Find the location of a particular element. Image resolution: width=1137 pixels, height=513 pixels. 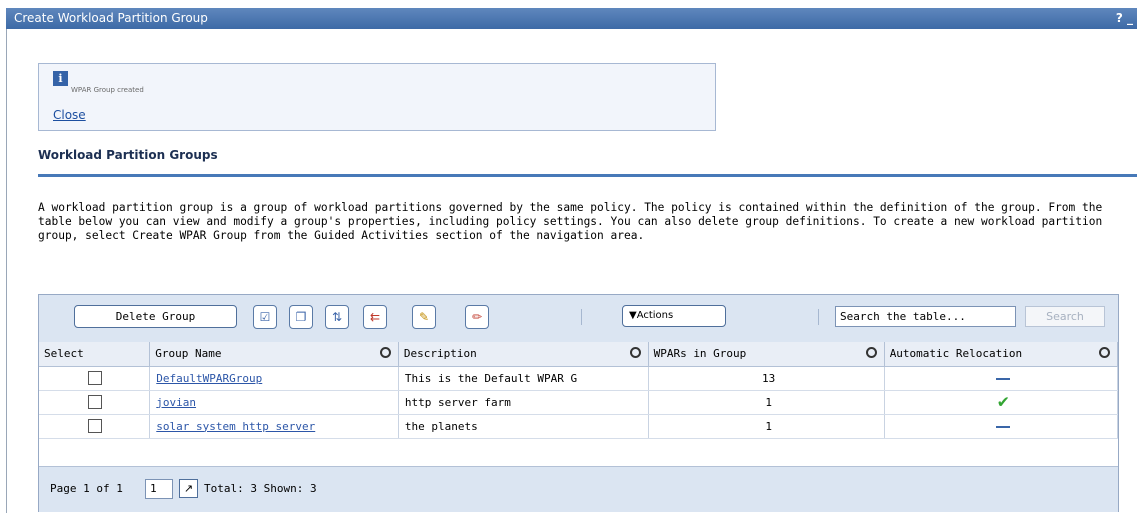

description-cell: the planets is located at coordinates (523, 426).